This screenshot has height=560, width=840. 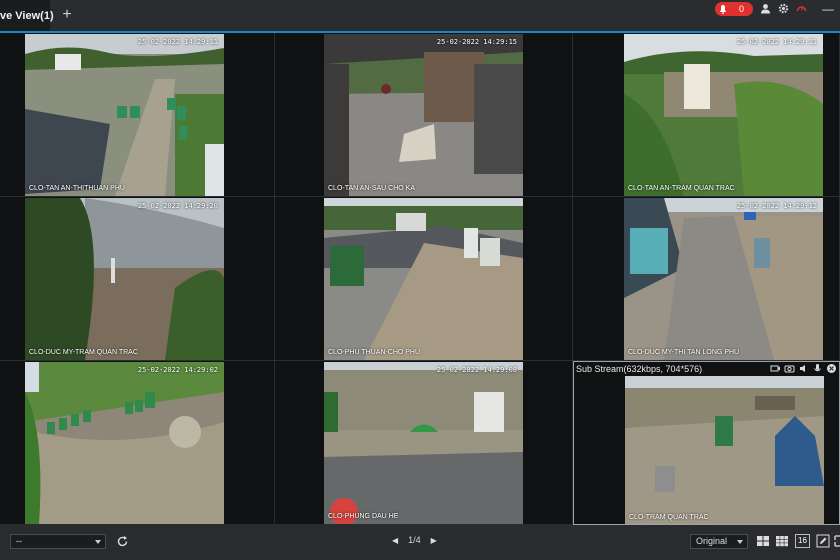 I want to click on camera-label: CLO-TRAM QUAN TRAC, so click(x=669, y=517).